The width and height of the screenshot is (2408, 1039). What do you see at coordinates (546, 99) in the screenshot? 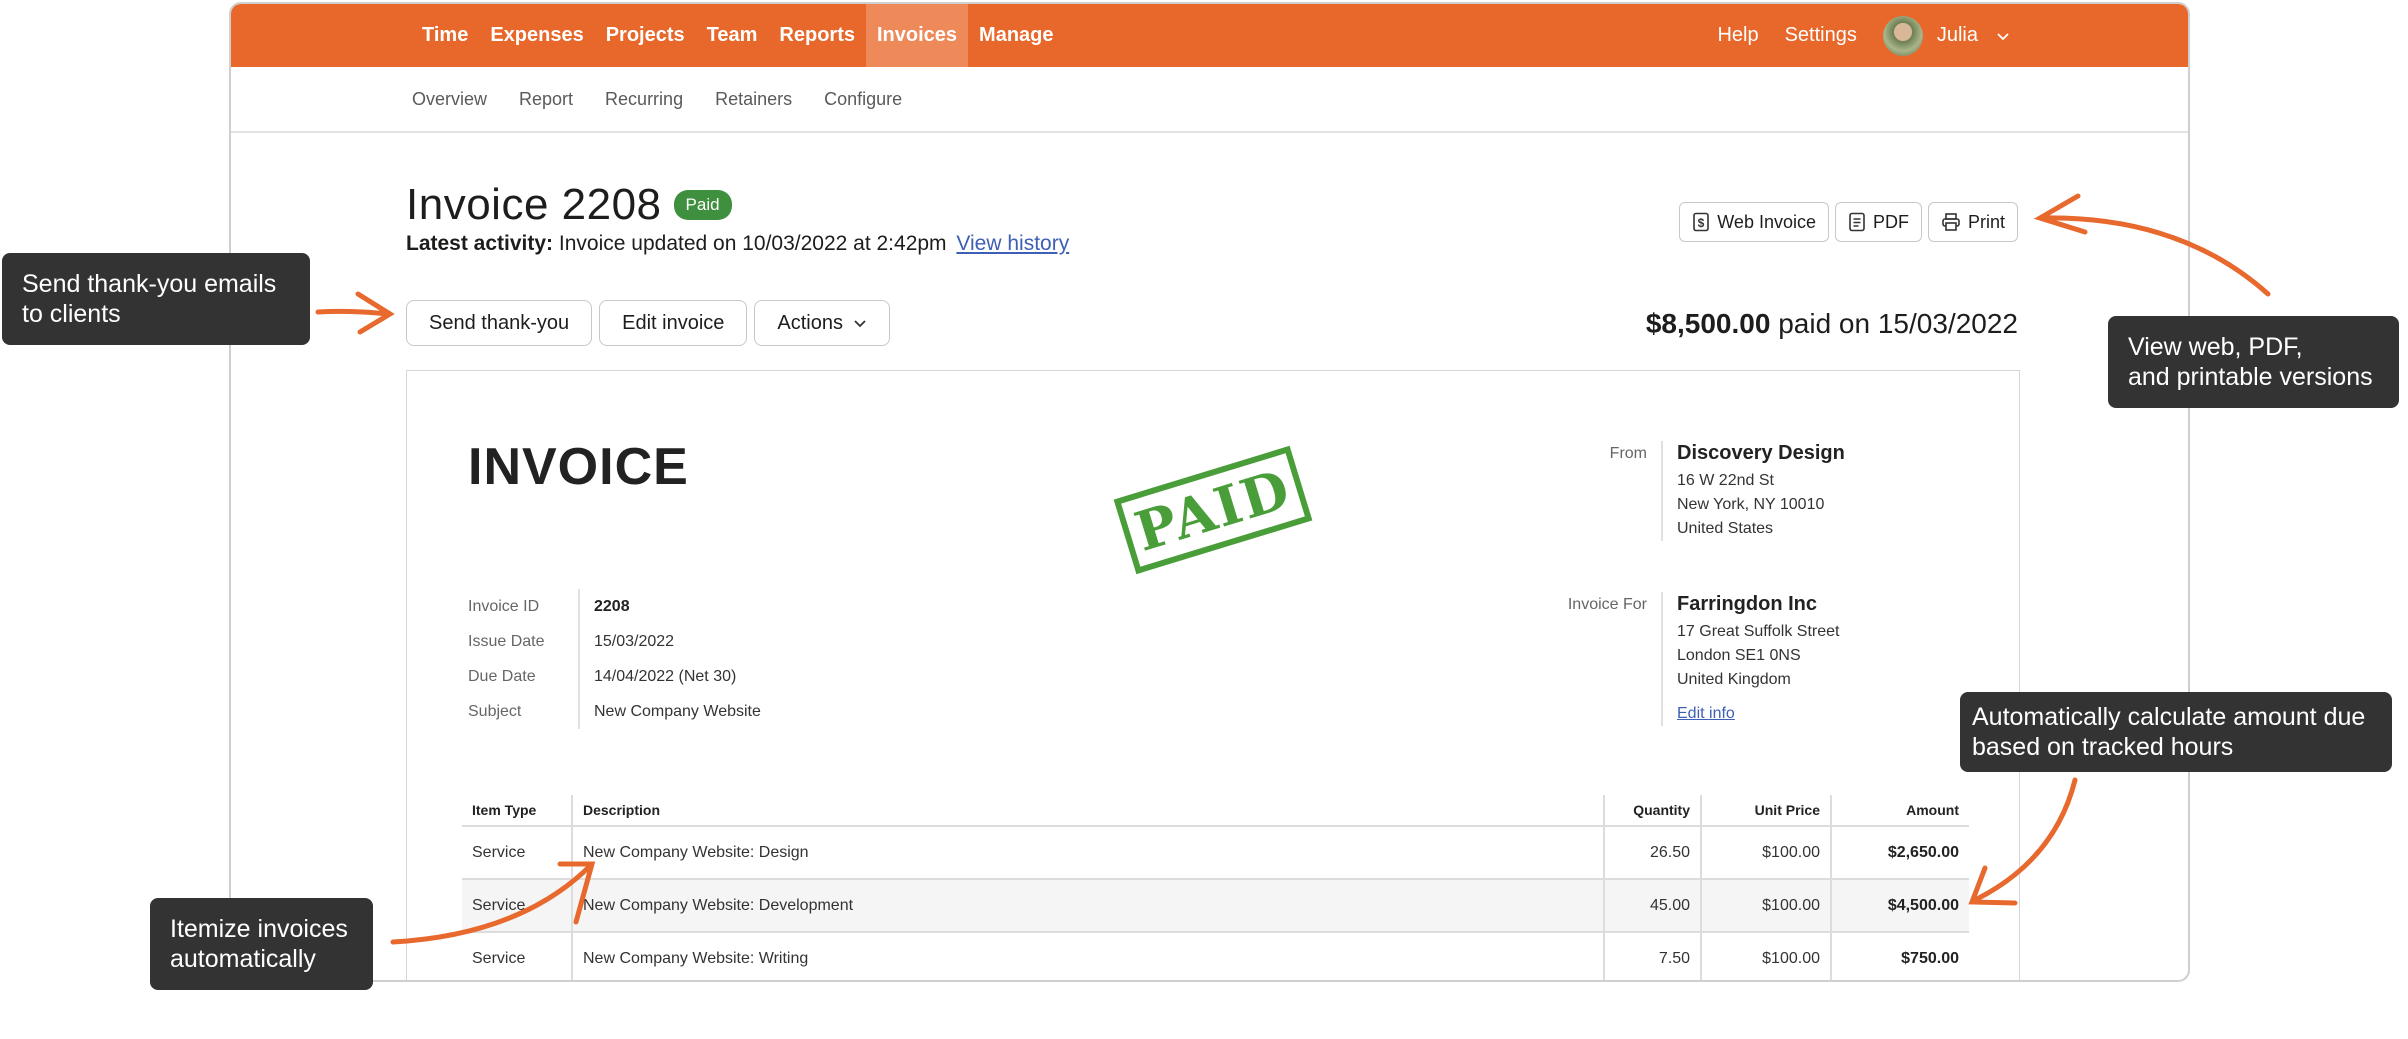
I see `subnav-report: Report` at bounding box center [546, 99].